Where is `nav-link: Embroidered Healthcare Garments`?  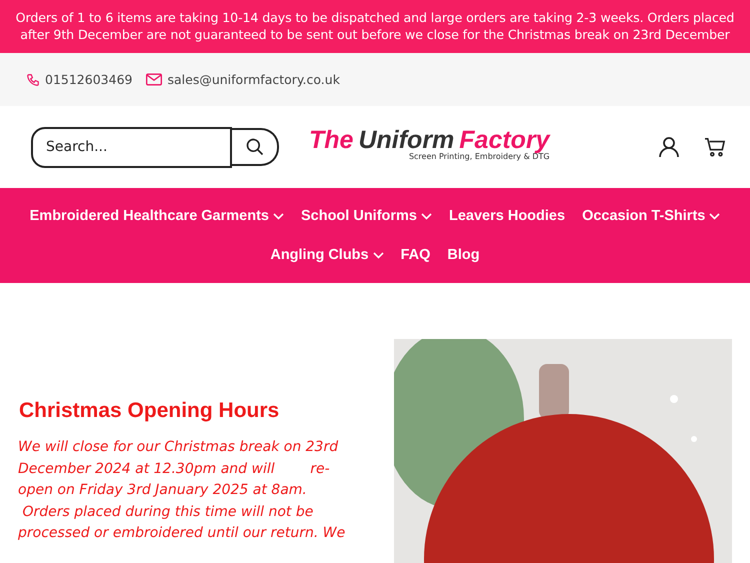 nav-link: Embroidered Healthcare Garments is located at coordinates (157, 216).